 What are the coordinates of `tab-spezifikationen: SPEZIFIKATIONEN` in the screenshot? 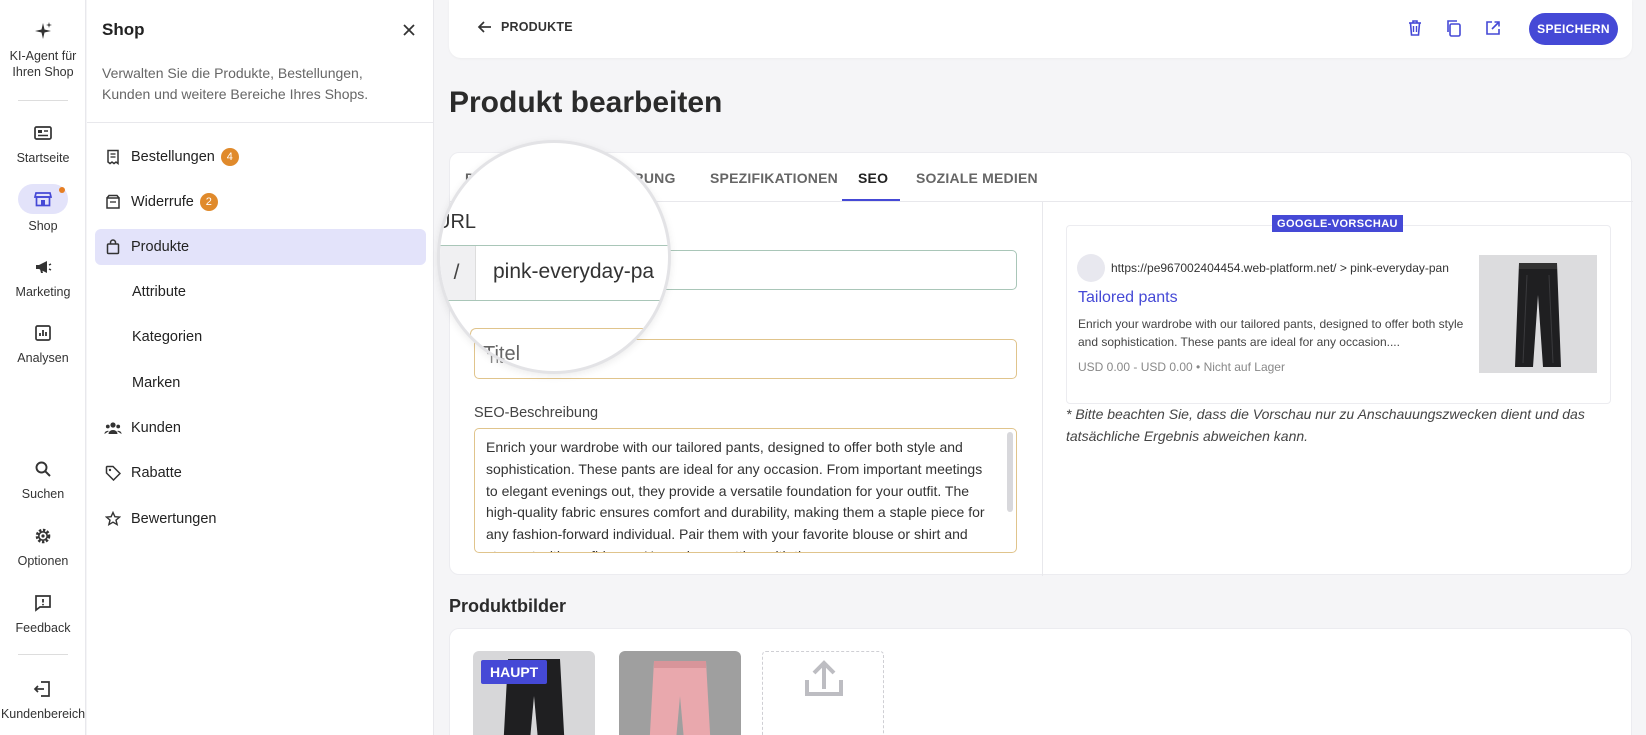 It's located at (774, 178).